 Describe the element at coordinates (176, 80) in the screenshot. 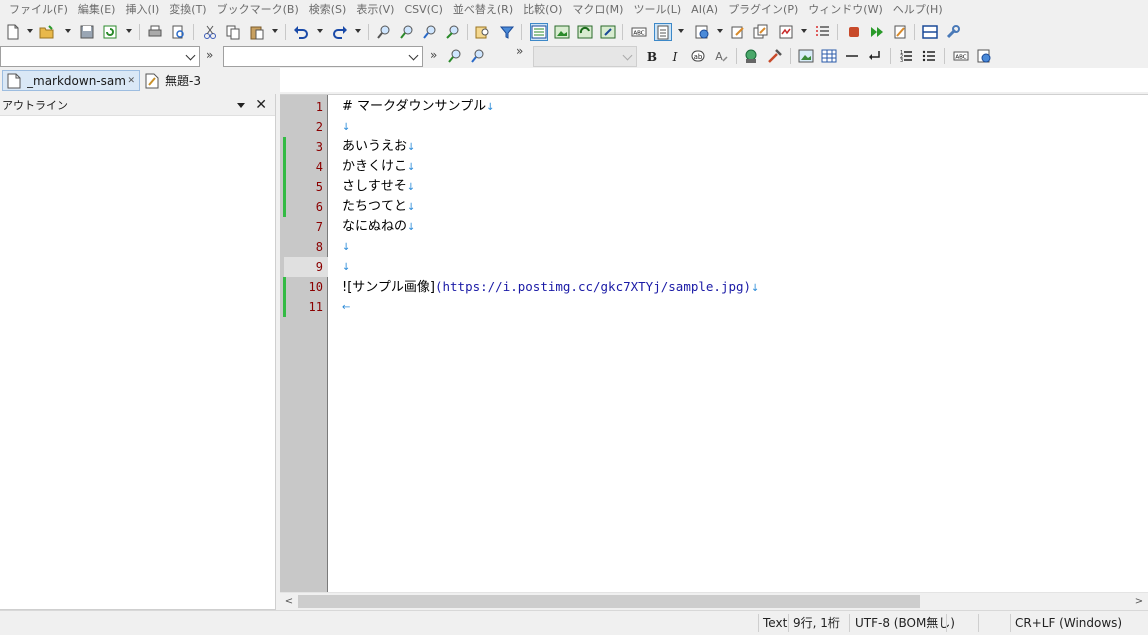

I see `tab-untitled-3: 無題-3` at that location.